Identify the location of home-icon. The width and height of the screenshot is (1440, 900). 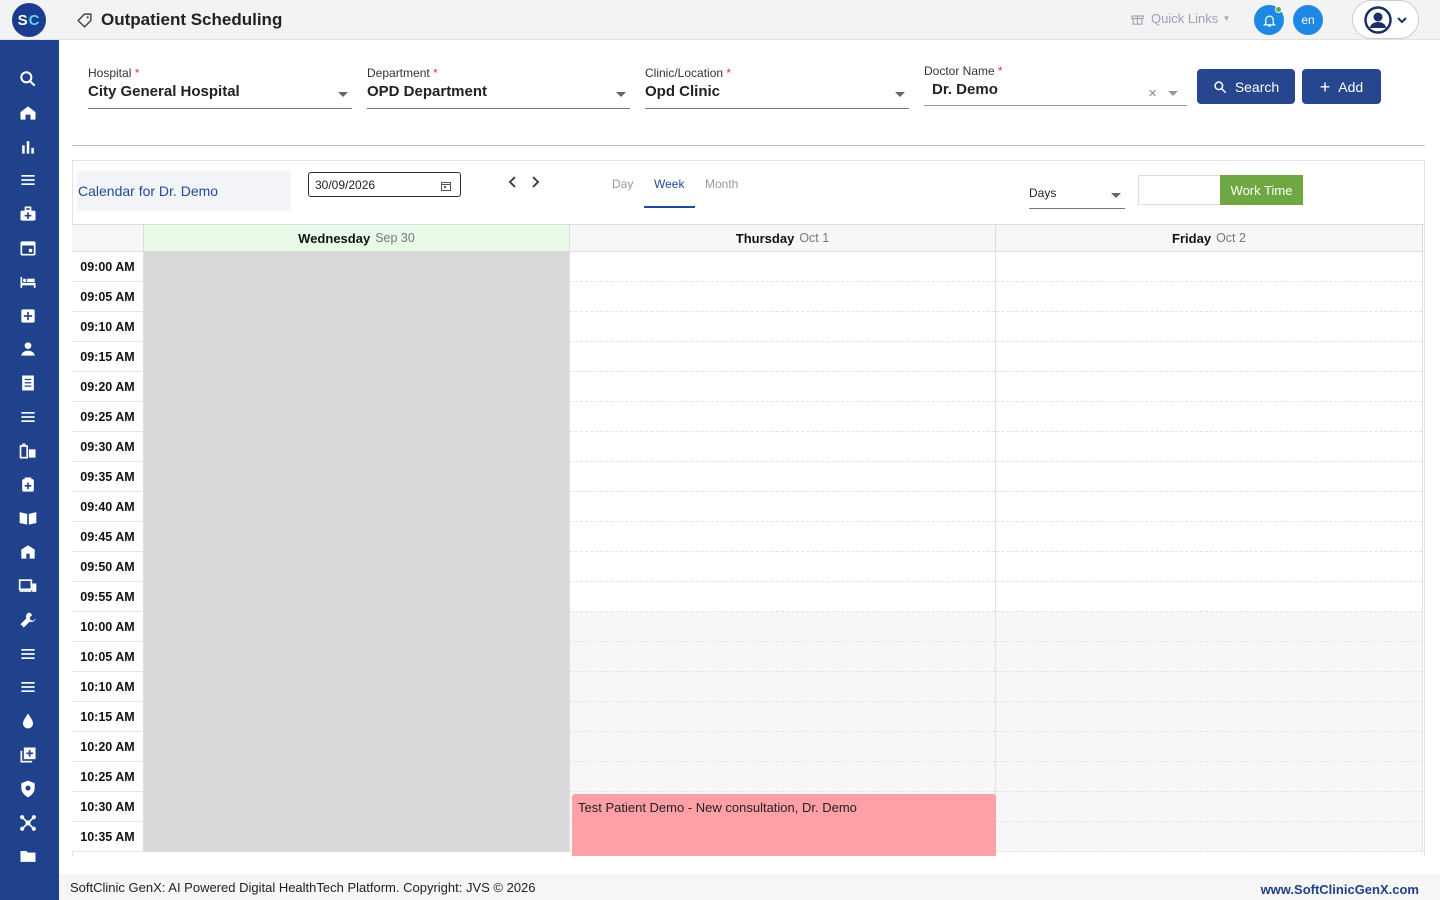
(28, 113).